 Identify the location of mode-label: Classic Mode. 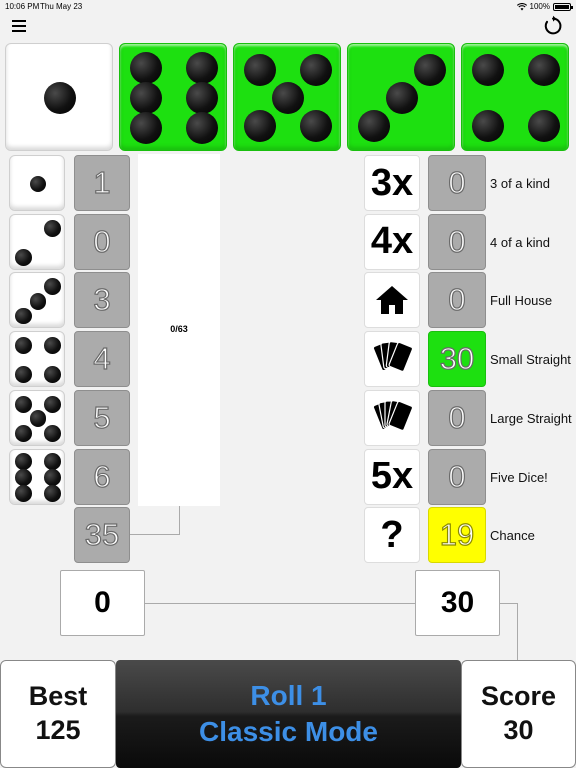
(288, 731).